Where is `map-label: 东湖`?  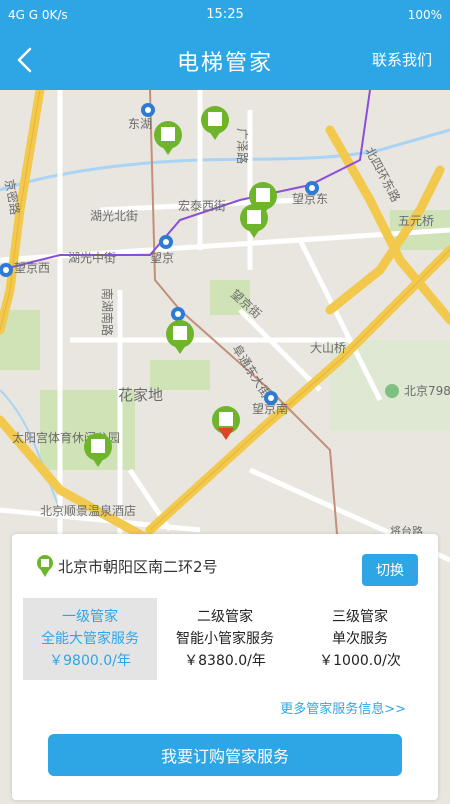 map-label: 东湖 is located at coordinates (140, 123).